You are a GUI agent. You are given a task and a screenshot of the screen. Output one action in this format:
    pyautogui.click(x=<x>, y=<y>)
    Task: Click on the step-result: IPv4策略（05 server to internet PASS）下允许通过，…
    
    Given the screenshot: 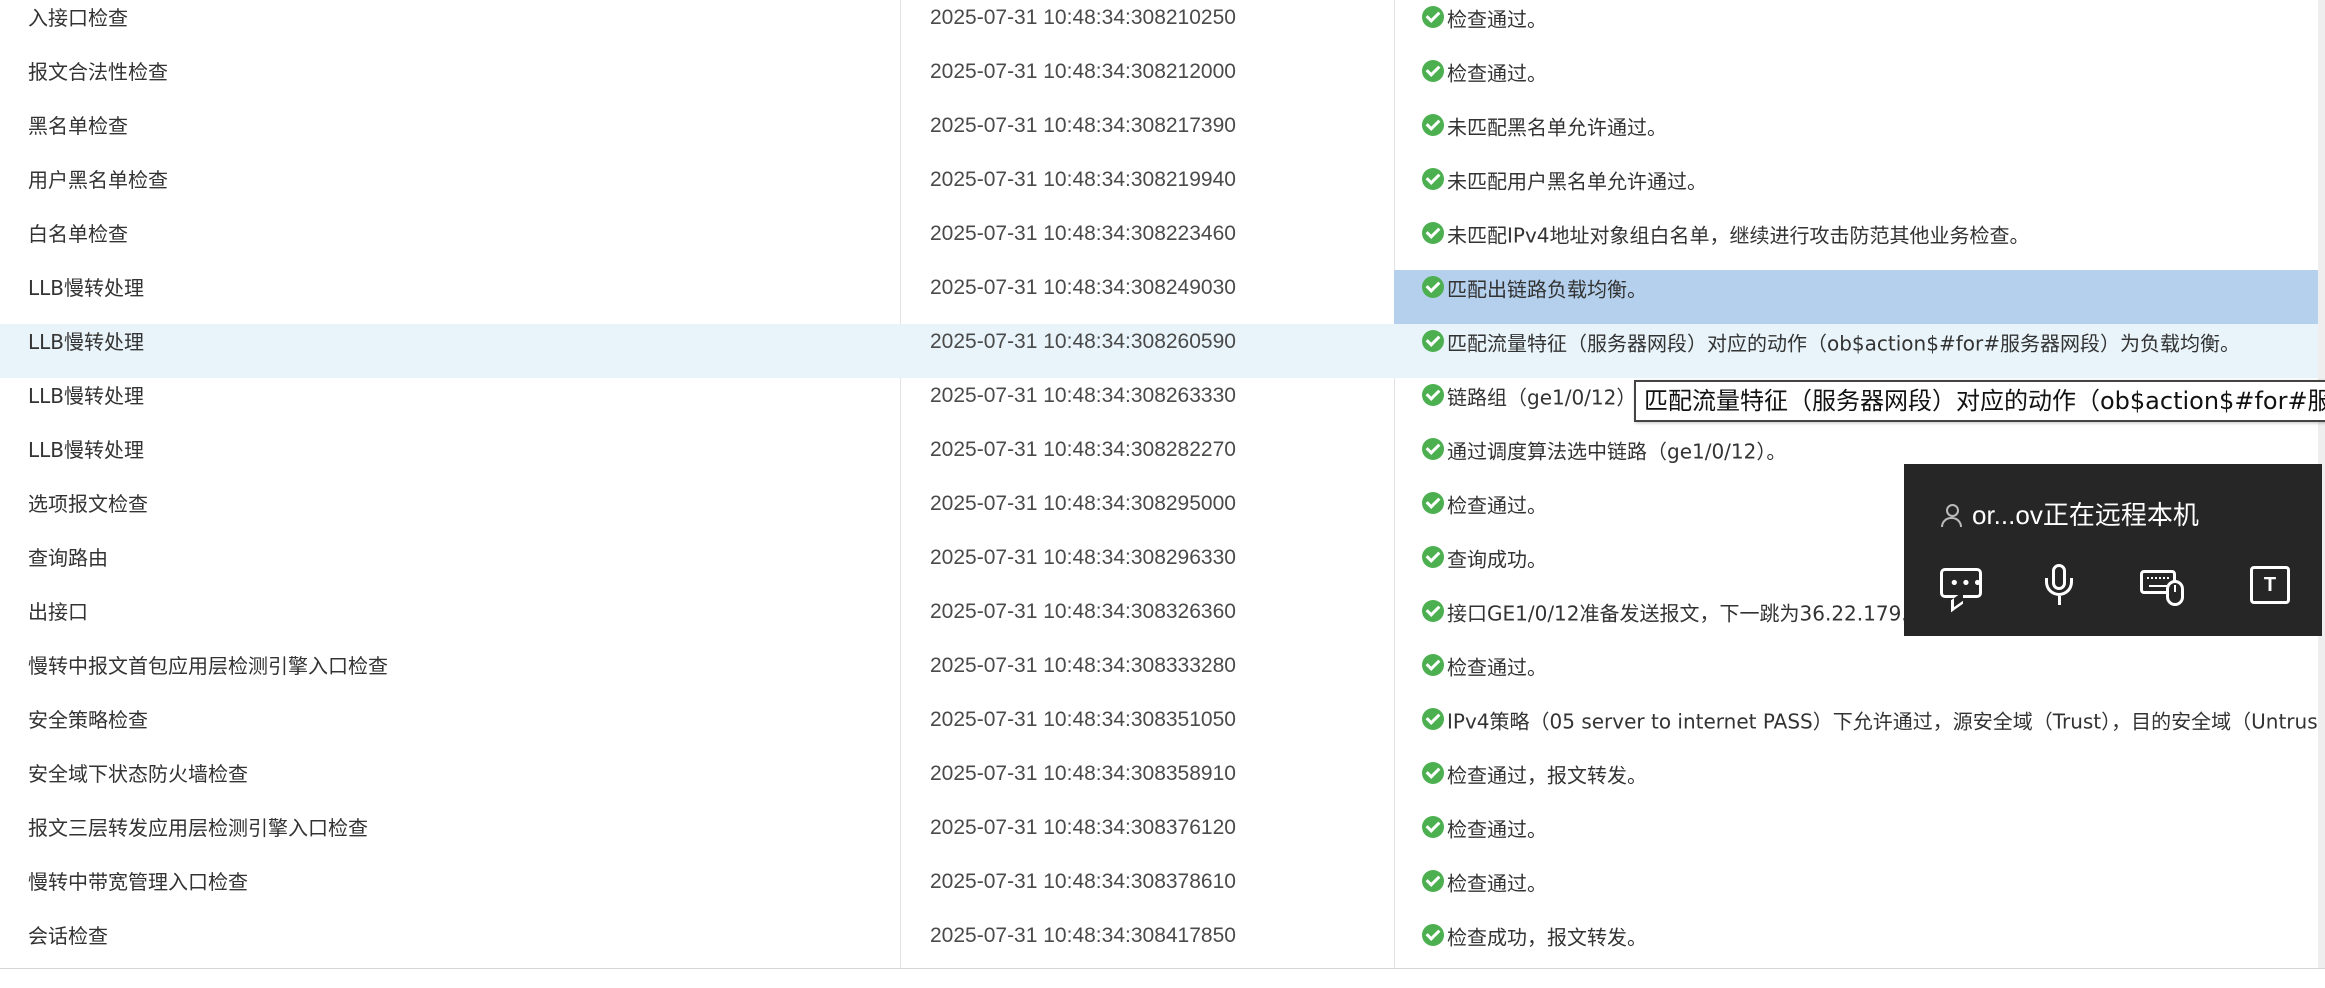 What is the action you would take?
    pyautogui.click(x=1859, y=729)
    